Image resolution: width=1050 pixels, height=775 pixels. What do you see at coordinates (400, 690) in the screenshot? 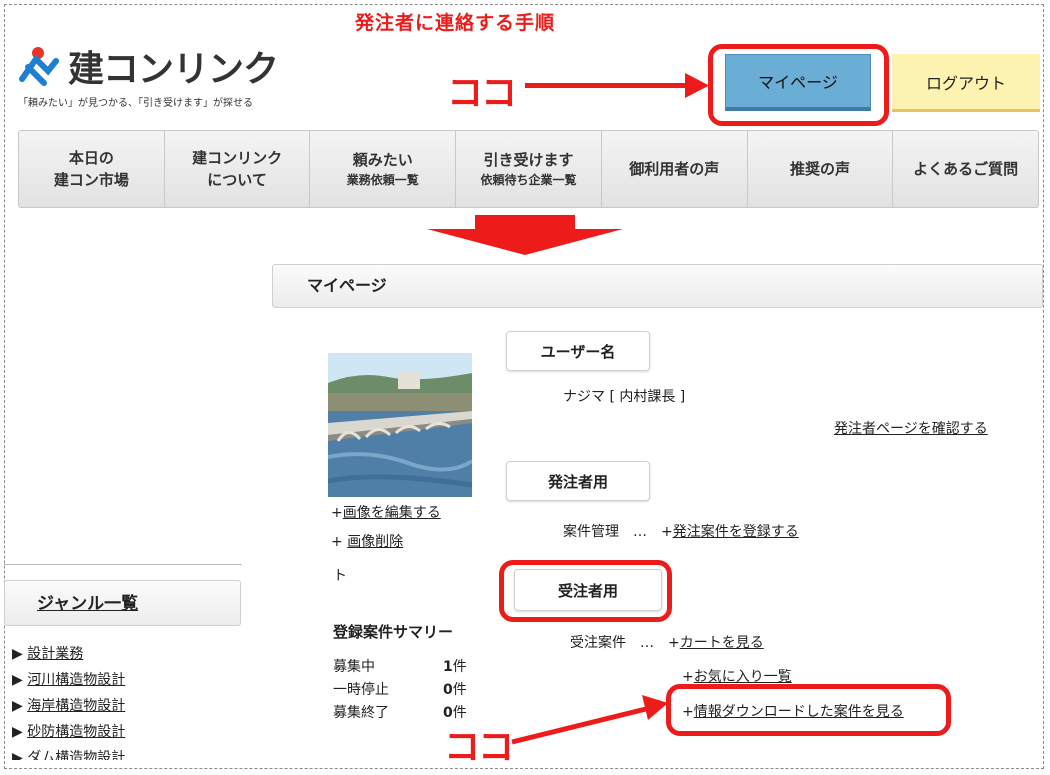
I see `summary-row: 一時停止 0件` at bounding box center [400, 690].